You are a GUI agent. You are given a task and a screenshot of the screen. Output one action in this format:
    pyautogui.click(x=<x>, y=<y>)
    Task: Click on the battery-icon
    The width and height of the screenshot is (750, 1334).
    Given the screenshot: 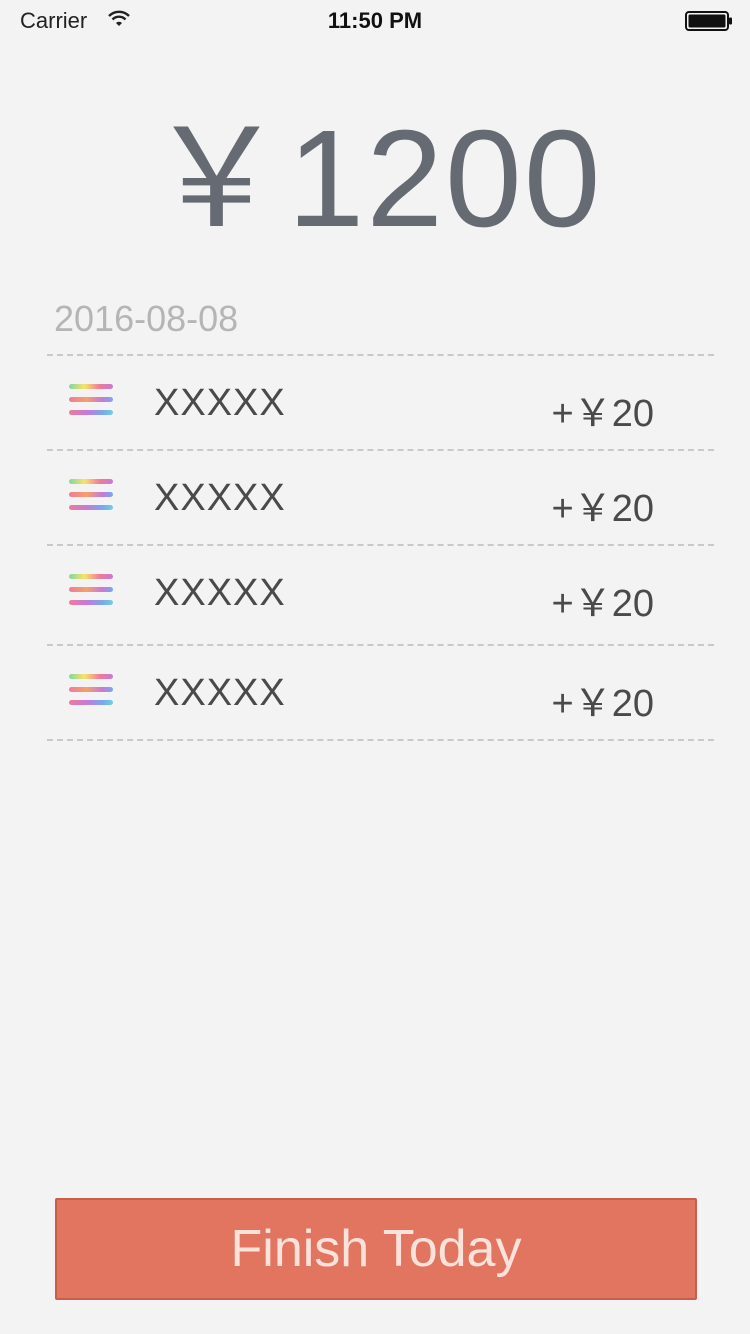 What is the action you would take?
    pyautogui.click(x=708, y=21)
    